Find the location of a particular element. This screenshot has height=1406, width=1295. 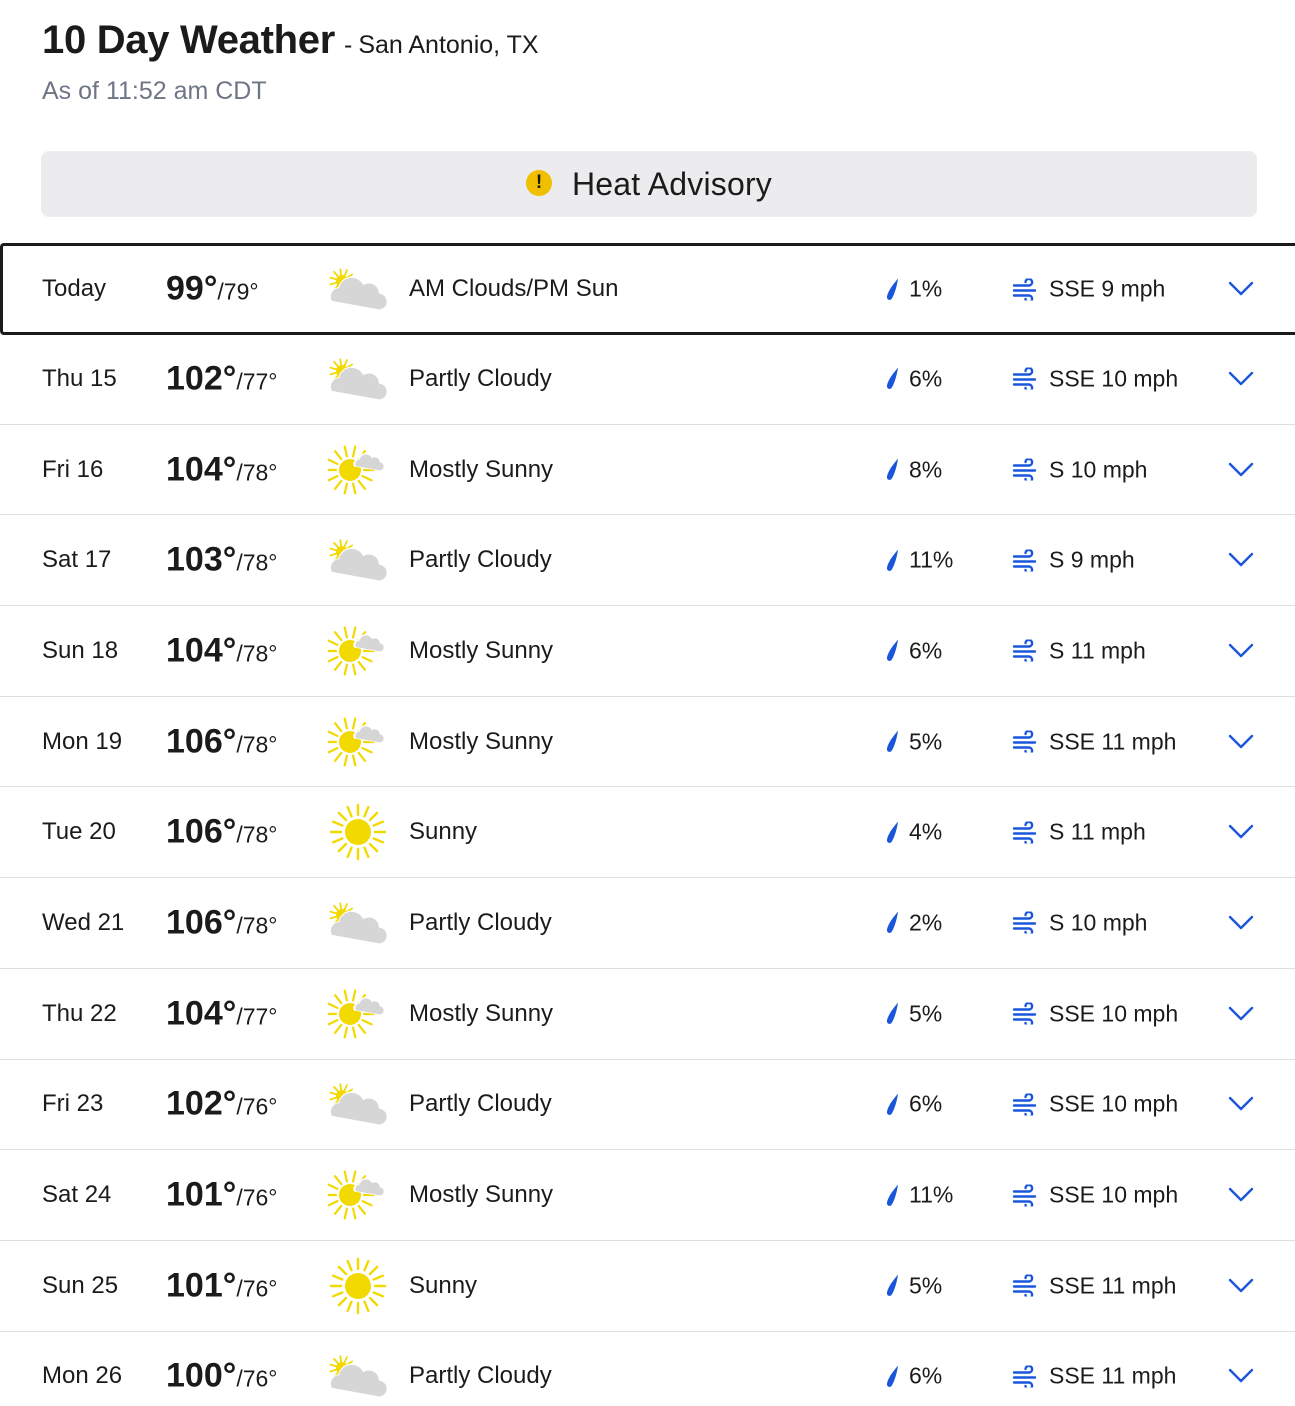

low-temperature: /76° is located at coordinates (257, 1378).